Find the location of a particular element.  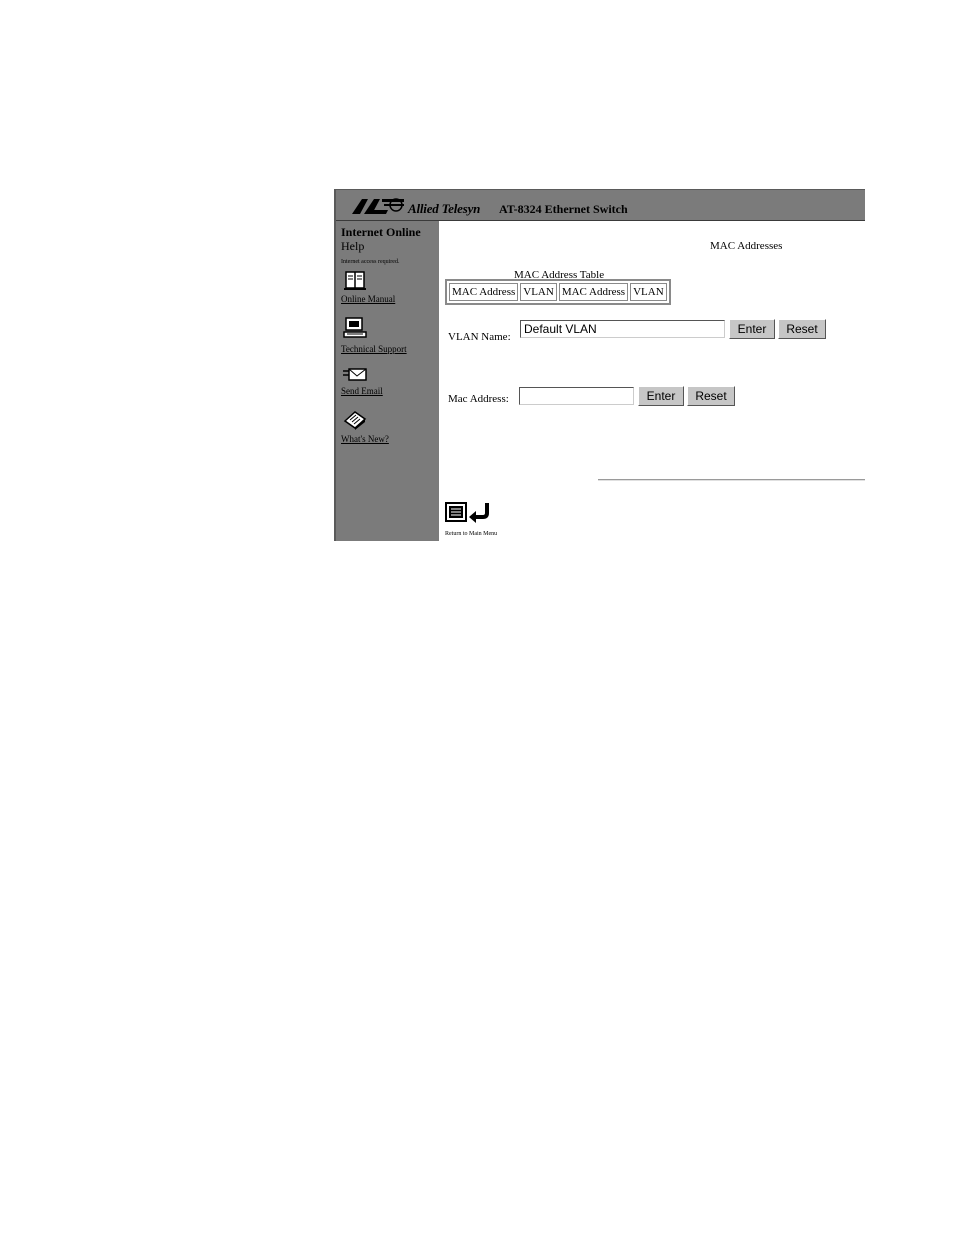

brand-name: Allied Telesyn is located at coordinates (444, 208).